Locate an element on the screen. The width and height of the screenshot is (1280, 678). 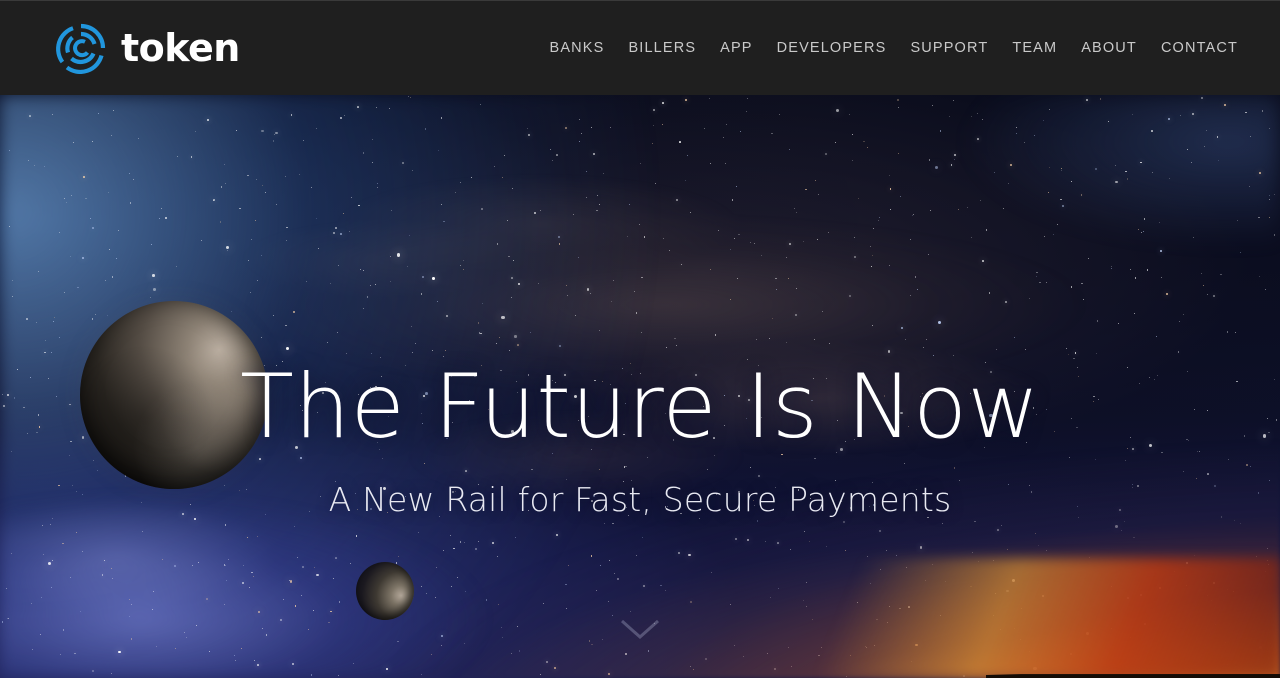
nav-item-team: TEAM is located at coordinates (1034, 48).